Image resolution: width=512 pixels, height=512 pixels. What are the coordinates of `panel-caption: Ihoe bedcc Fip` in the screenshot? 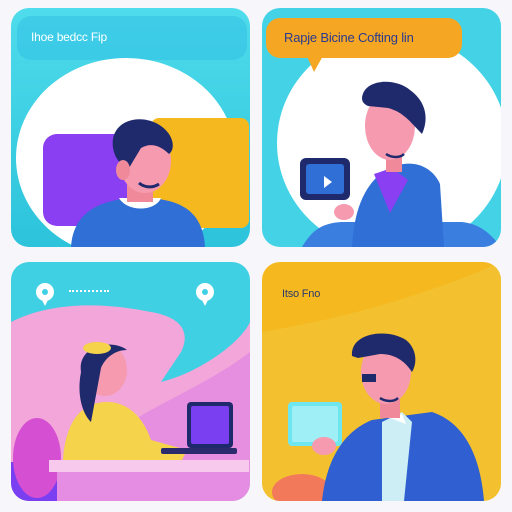 It's located at (69, 37).